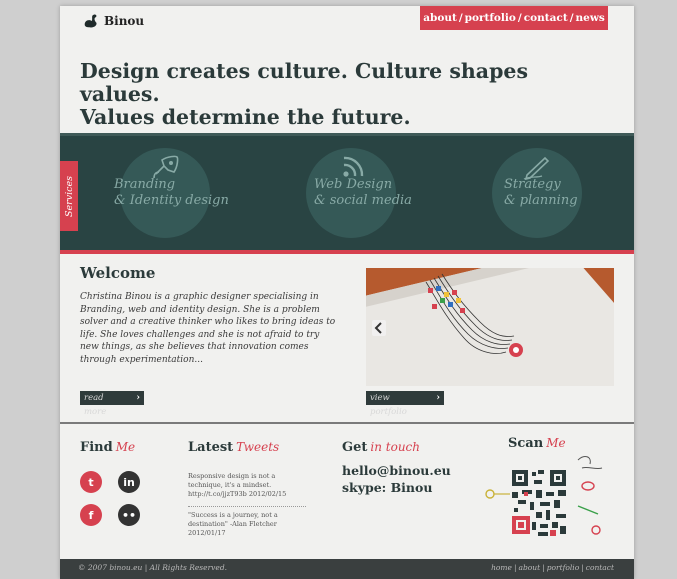 Image resolution: width=677 pixels, height=579 pixels. What do you see at coordinates (245, 117) in the screenshot?
I see `hero-line-2: Values determine the future.` at bounding box center [245, 117].